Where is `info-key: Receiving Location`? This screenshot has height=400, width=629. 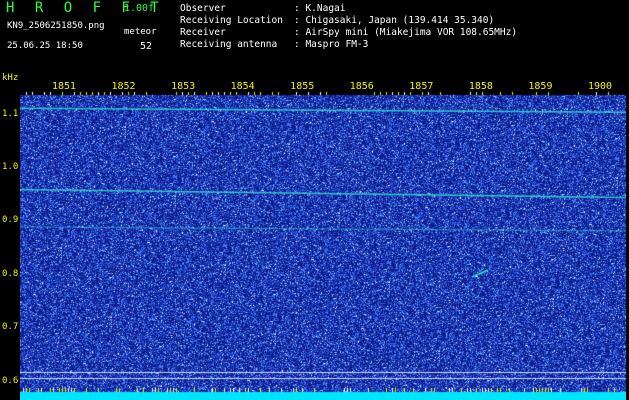 info-key: Receiving Location is located at coordinates (231, 20).